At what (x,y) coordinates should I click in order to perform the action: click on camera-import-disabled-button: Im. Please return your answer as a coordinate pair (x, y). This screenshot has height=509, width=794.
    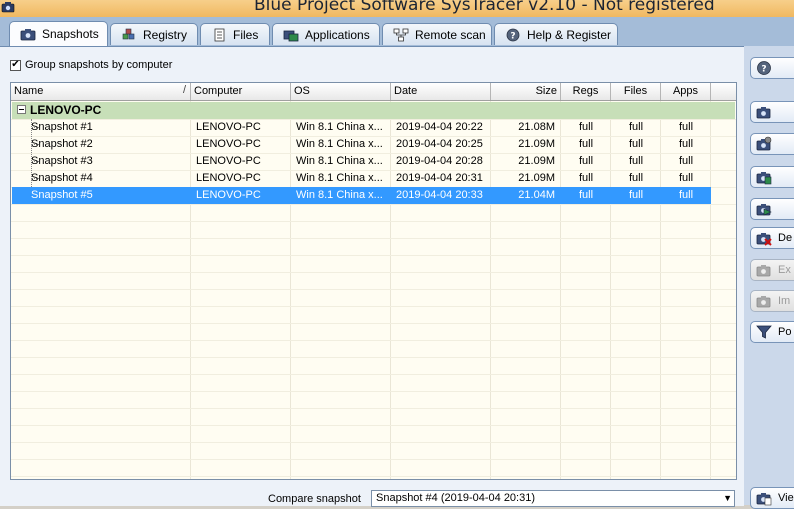
    Looking at the image, I should click on (772, 301).